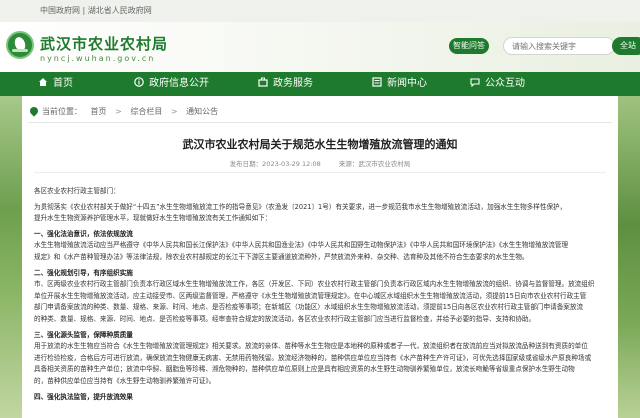  I want to click on body-line: 的，苗种供应单位应当持有《水生野生动物驯养繁殖许可证》。, so click(125, 380).